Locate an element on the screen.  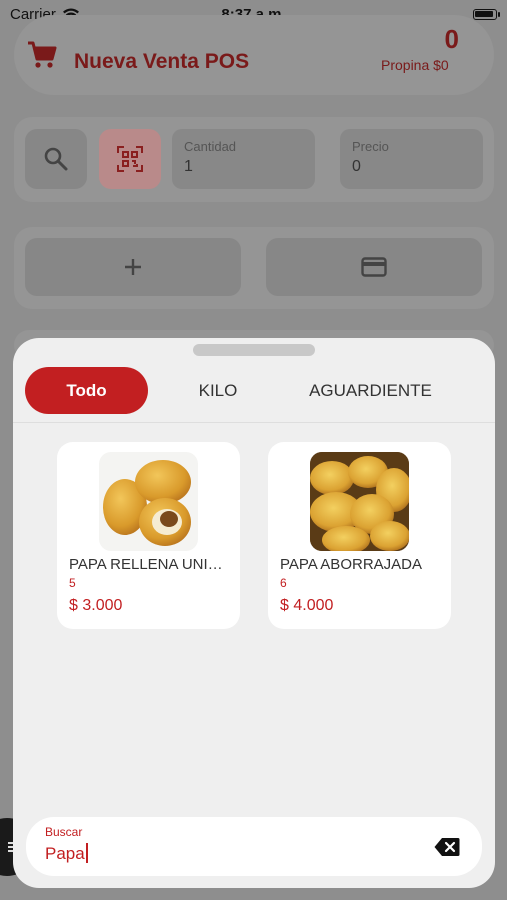
cart-icon is located at coordinates (42, 54).